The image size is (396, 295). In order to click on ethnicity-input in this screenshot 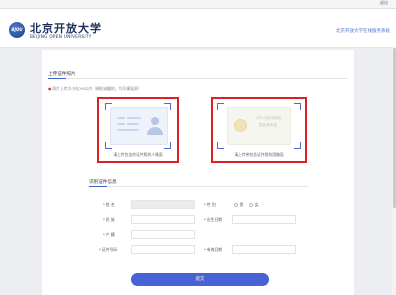, I will do `click(163, 219)`.